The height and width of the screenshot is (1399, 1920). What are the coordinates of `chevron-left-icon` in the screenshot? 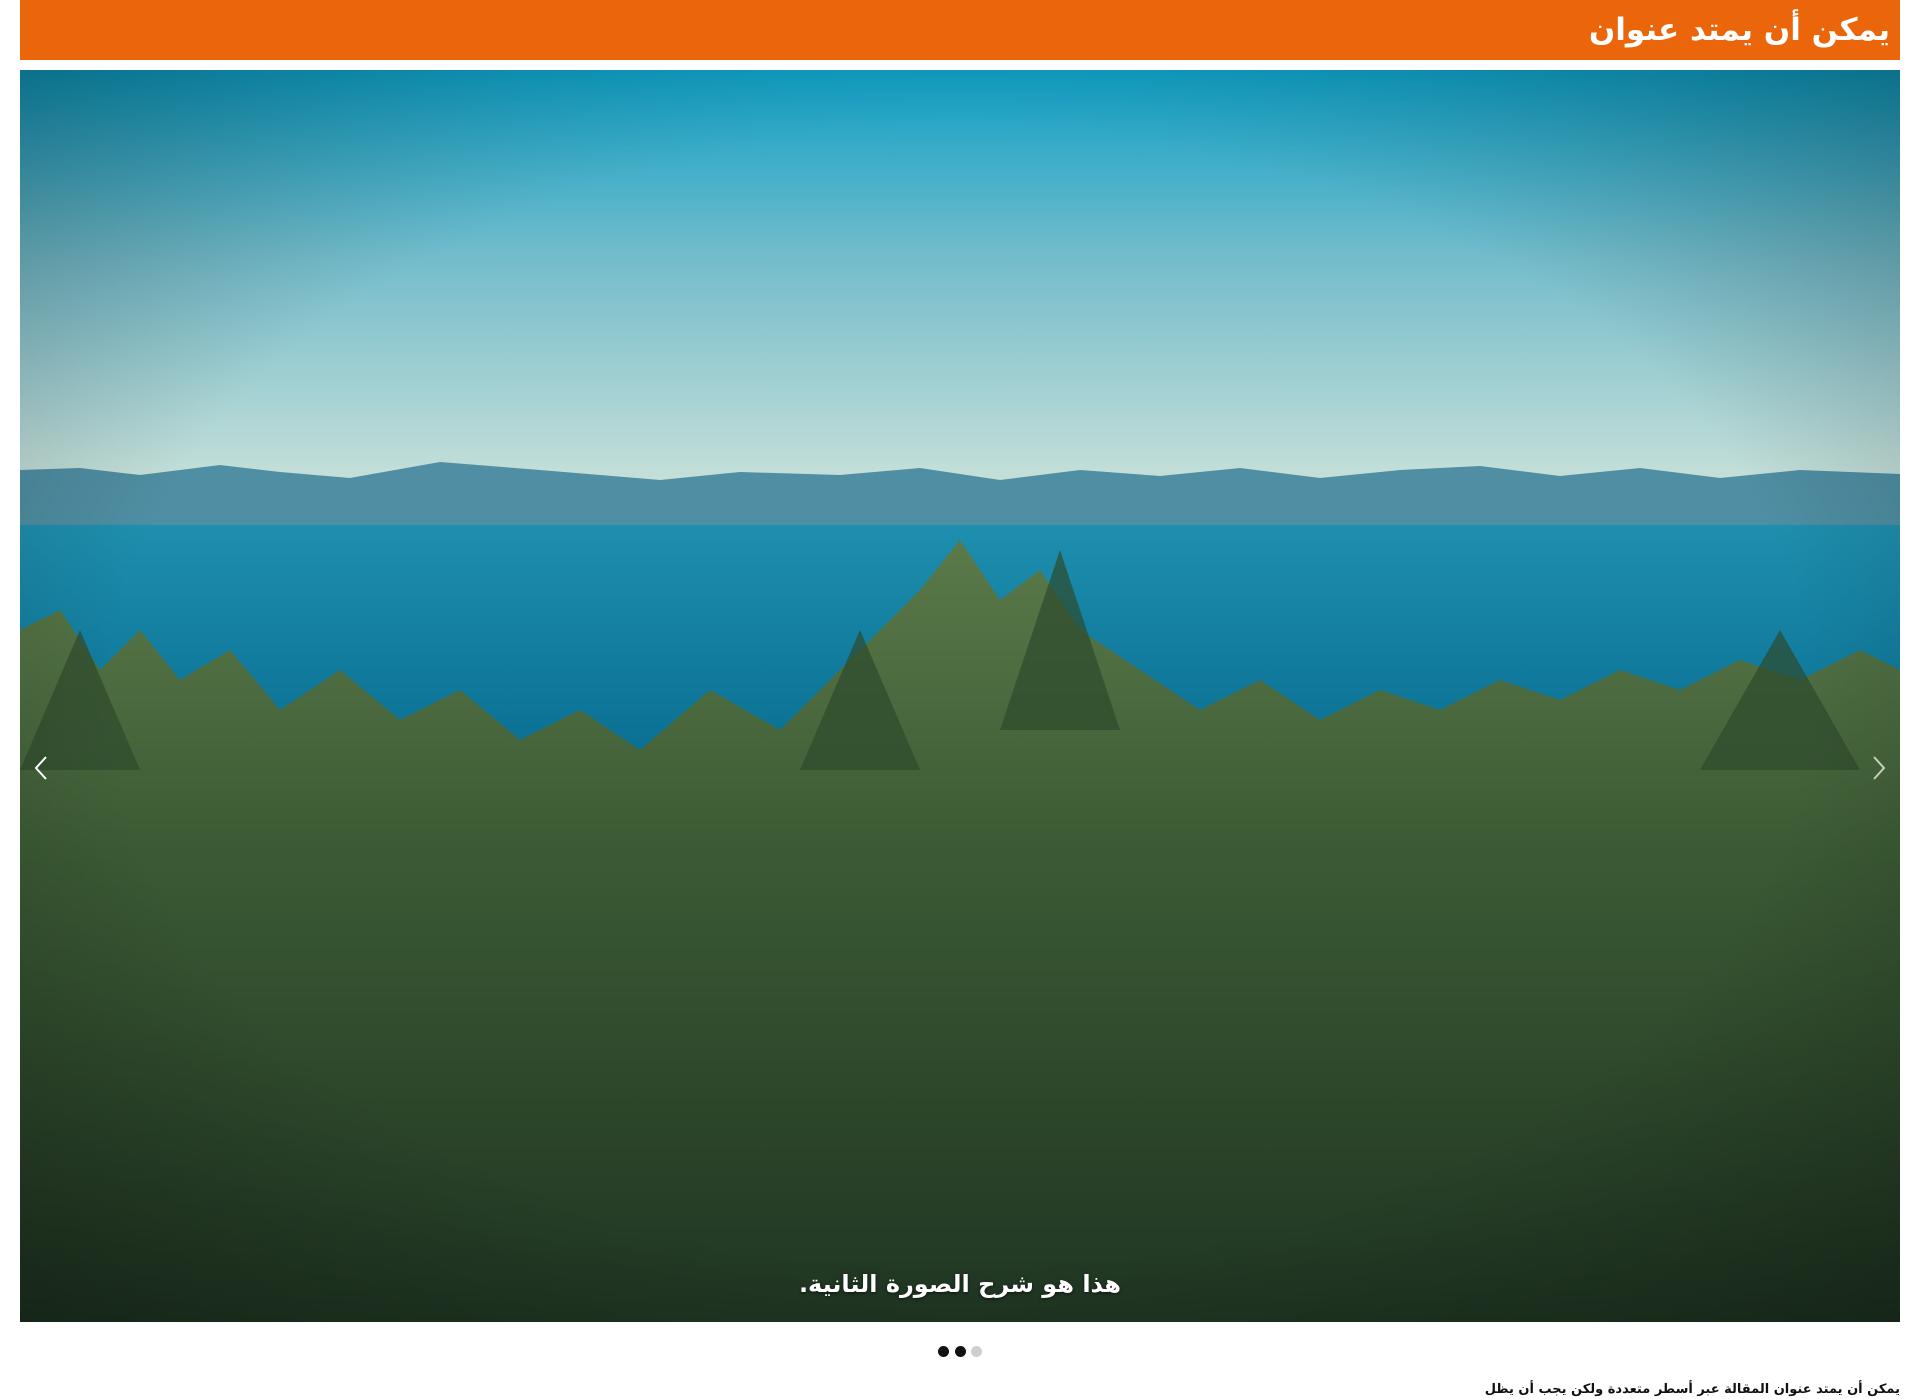 It's located at (40, 768).